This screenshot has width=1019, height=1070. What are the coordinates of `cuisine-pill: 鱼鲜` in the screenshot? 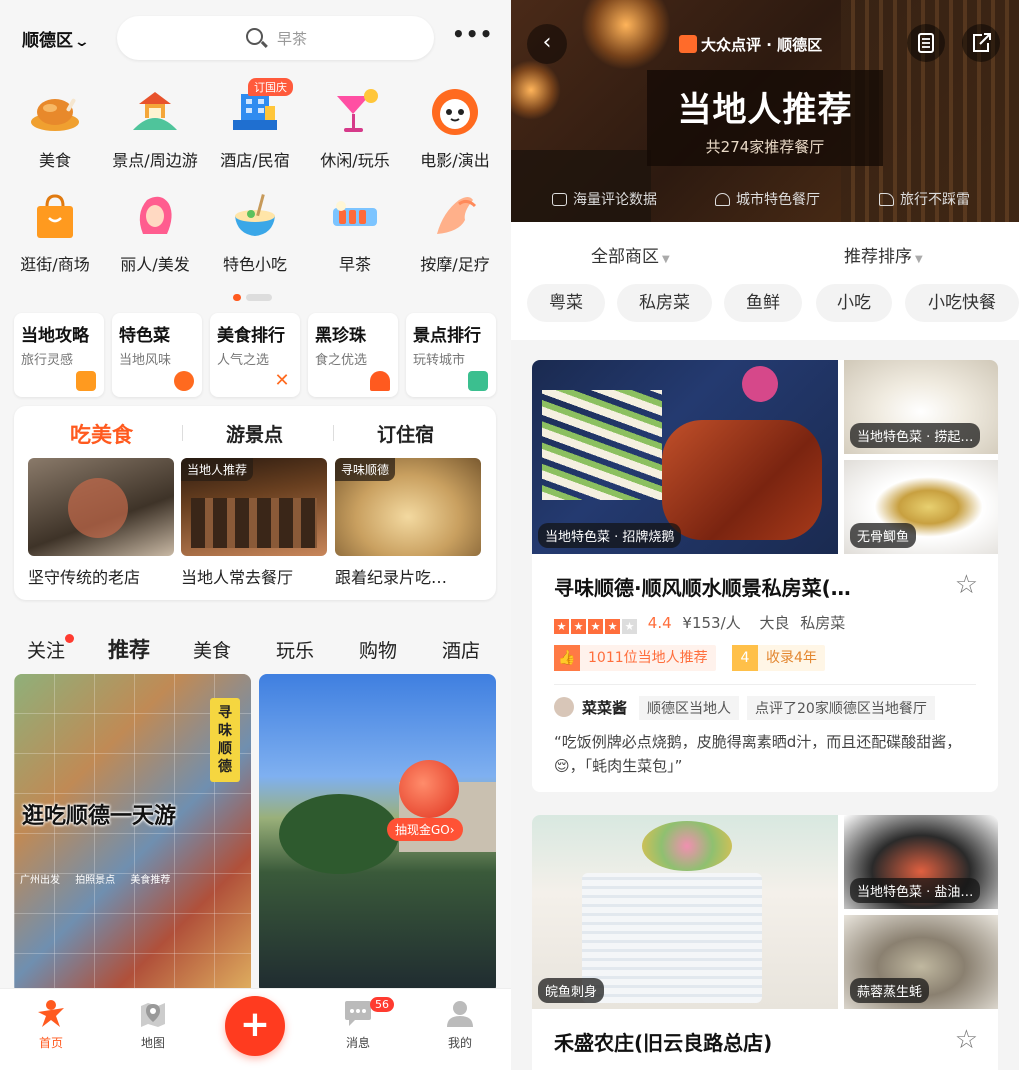 It's located at (763, 303).